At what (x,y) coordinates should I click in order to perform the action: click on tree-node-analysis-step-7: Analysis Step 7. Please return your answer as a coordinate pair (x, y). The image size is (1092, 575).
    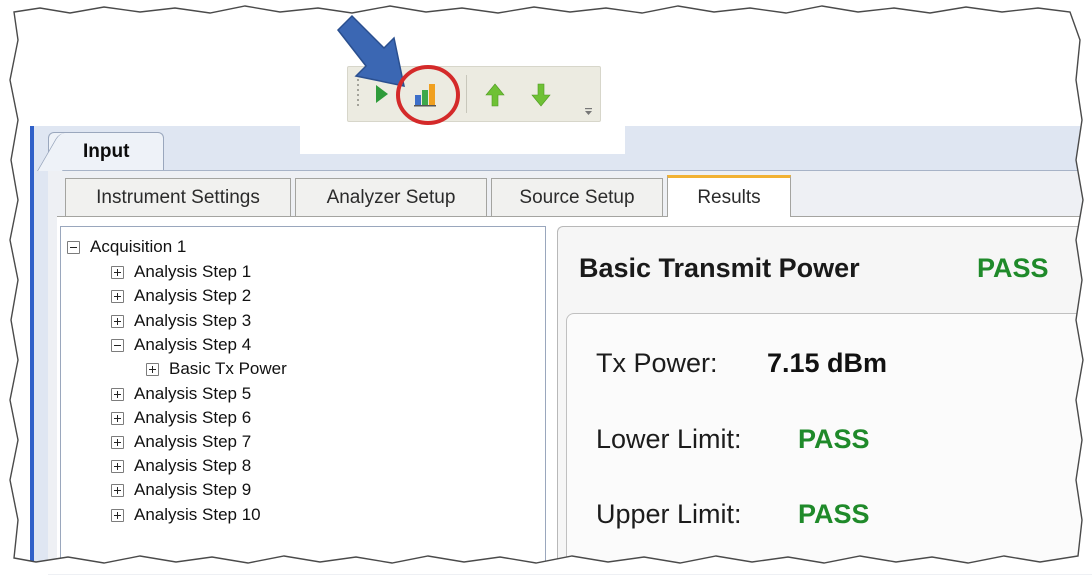
    Looking at the image, I should click on (181, 442).